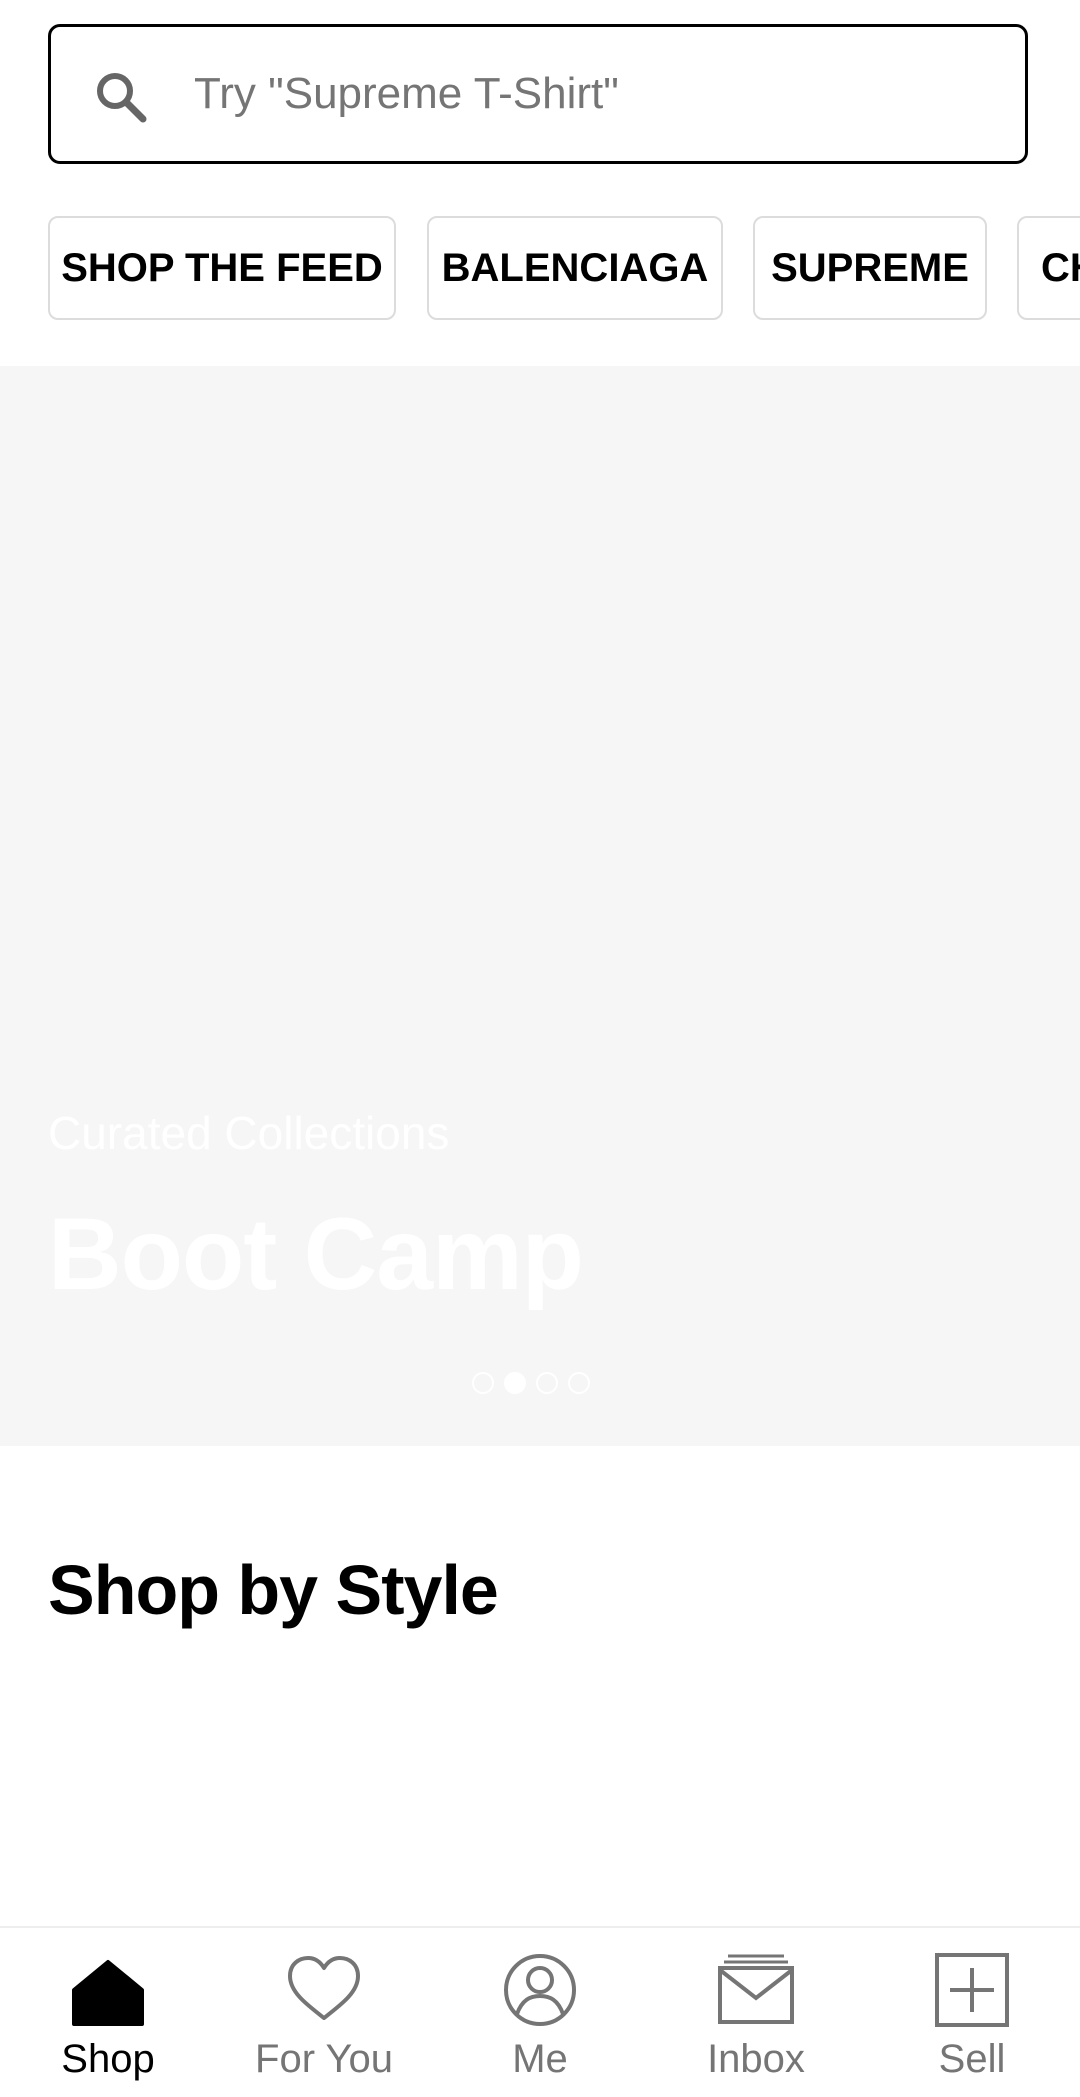 This screenshot has height=2097, width=1080. Describe the element at coordinates (1048, 268) in the screenshot. I see `chip-partial: CH` at that location.